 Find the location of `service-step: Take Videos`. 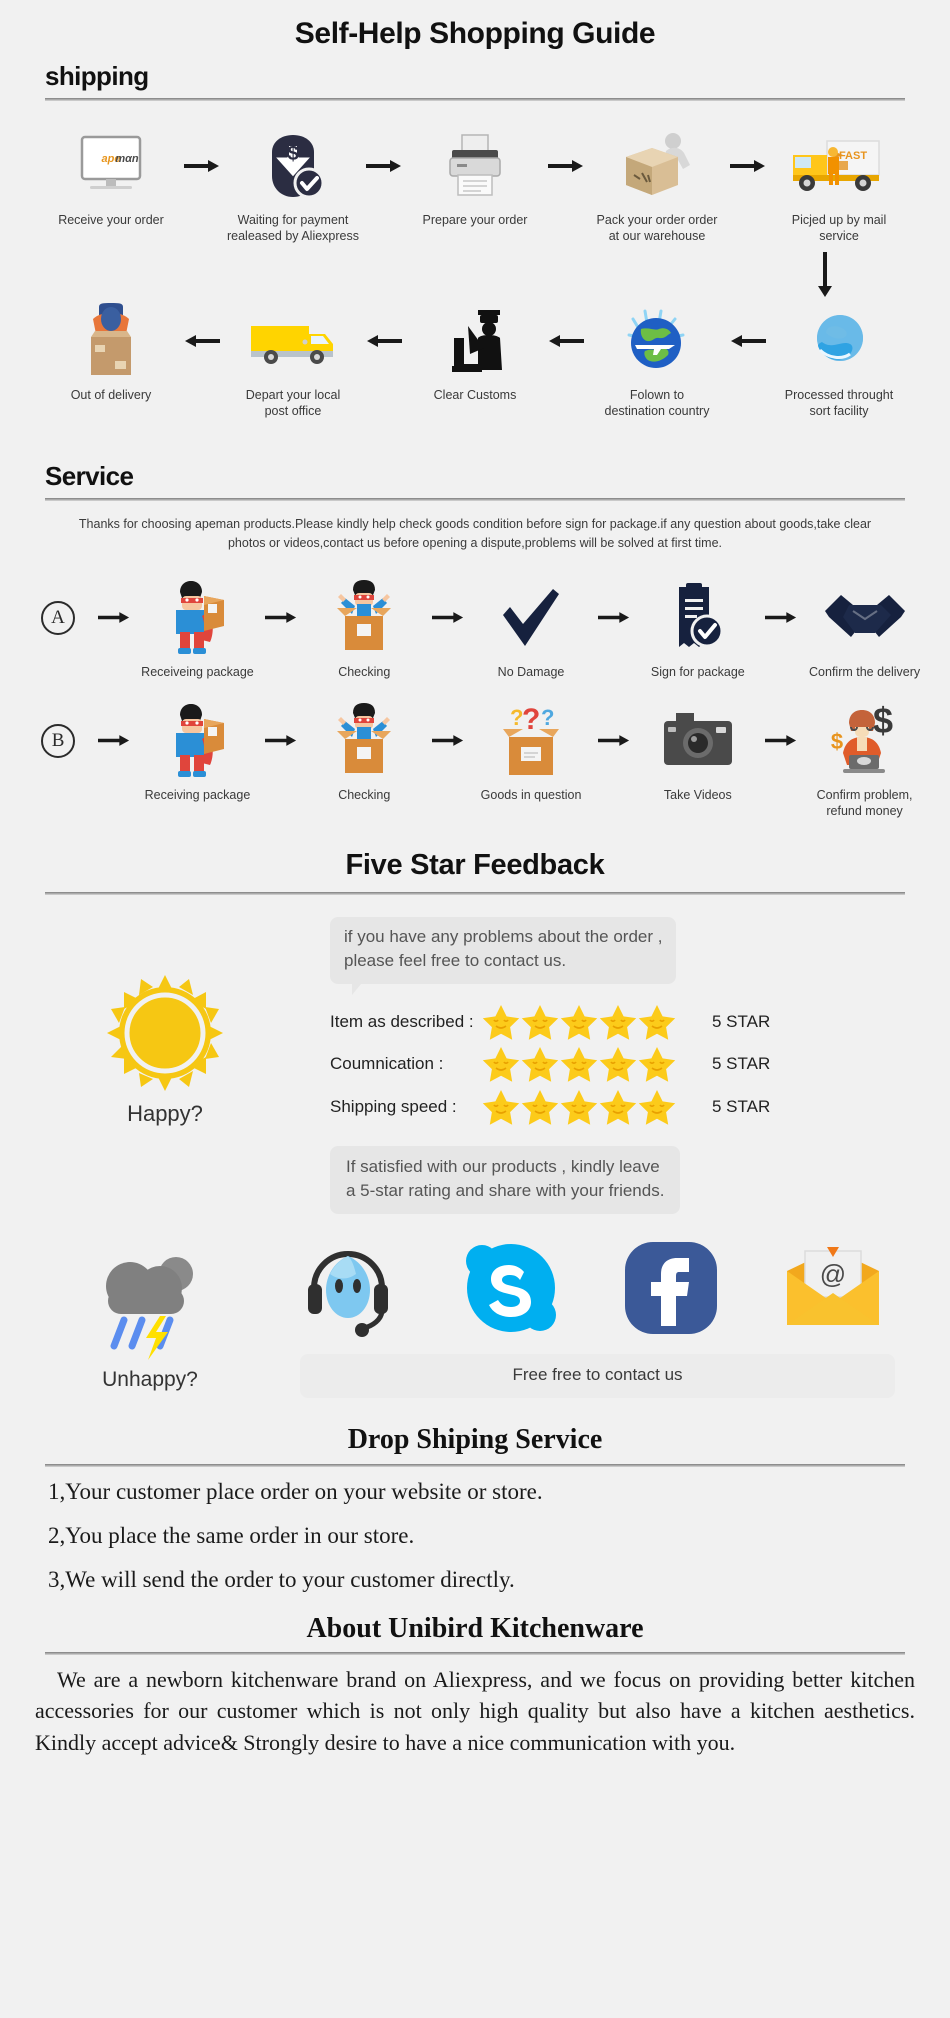

service-step: Take Videos is located at coordinates (697, 752).